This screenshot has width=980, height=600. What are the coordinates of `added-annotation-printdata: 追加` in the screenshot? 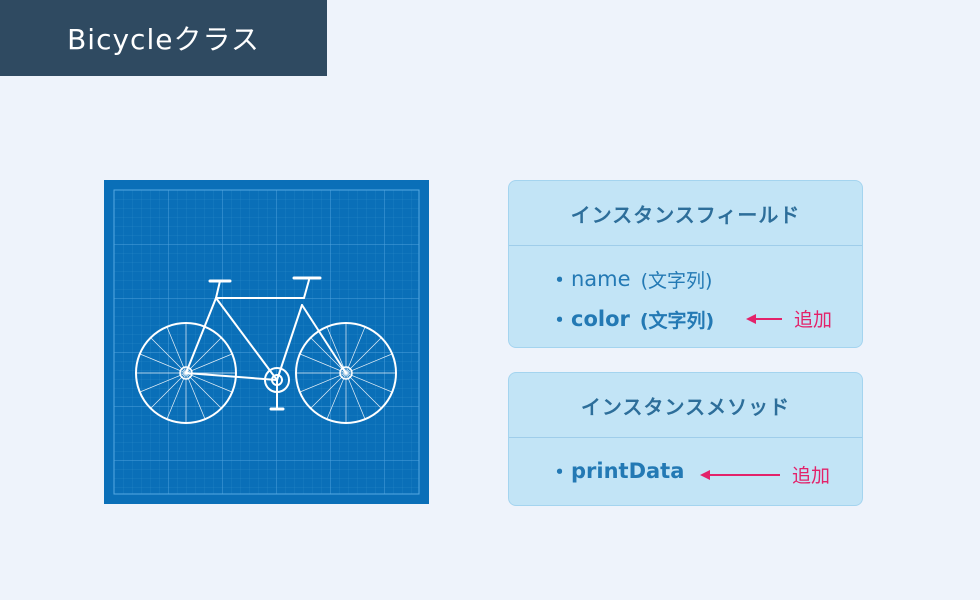 It's located at (765, 474).